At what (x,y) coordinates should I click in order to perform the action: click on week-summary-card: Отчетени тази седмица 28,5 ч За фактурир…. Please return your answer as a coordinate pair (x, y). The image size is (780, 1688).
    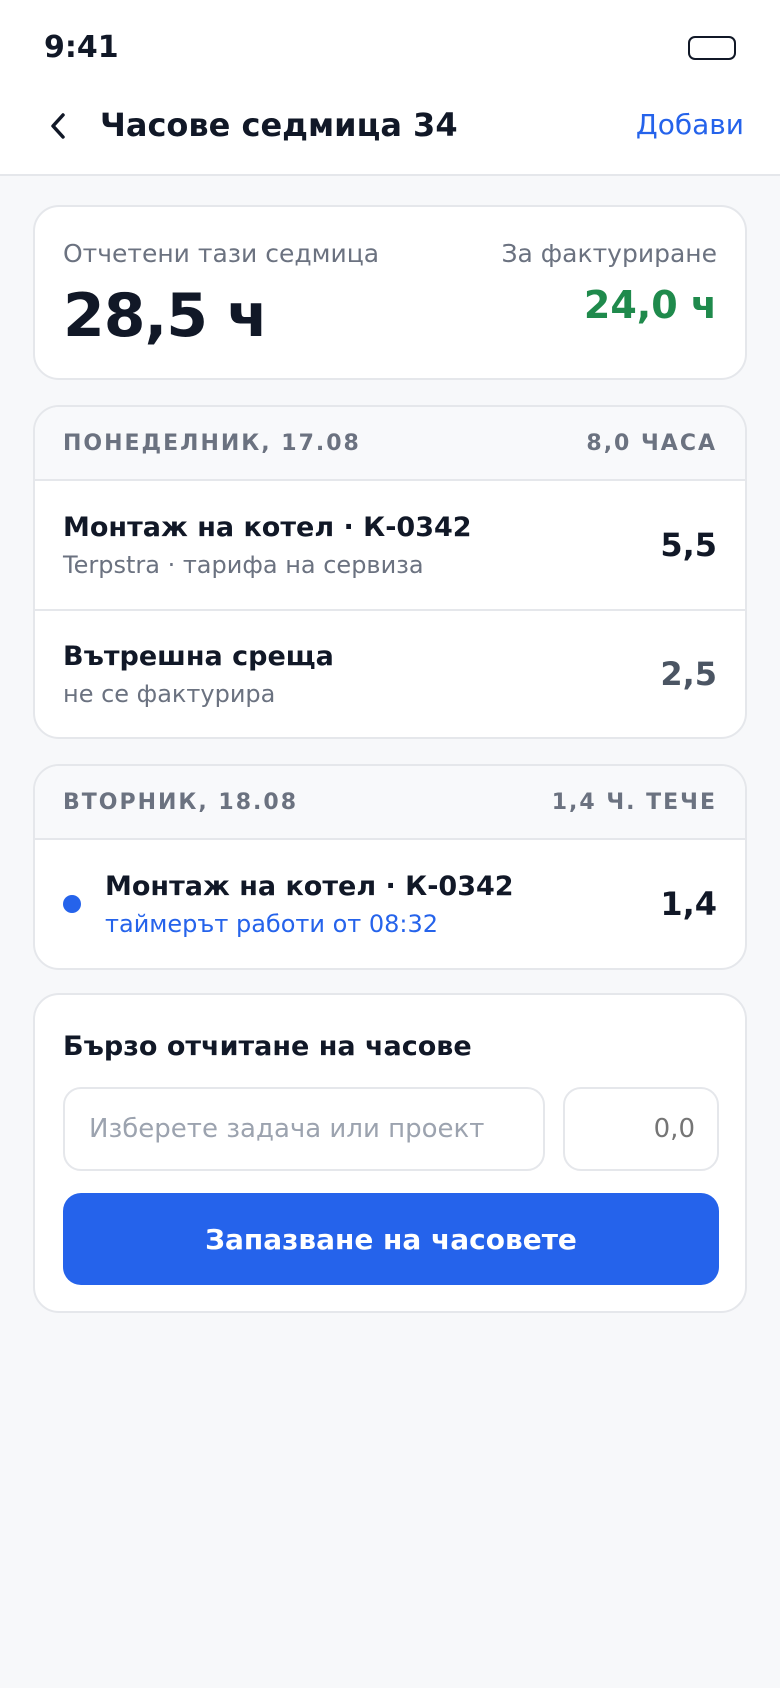
    Looking at the image, I should click on (390, 292).